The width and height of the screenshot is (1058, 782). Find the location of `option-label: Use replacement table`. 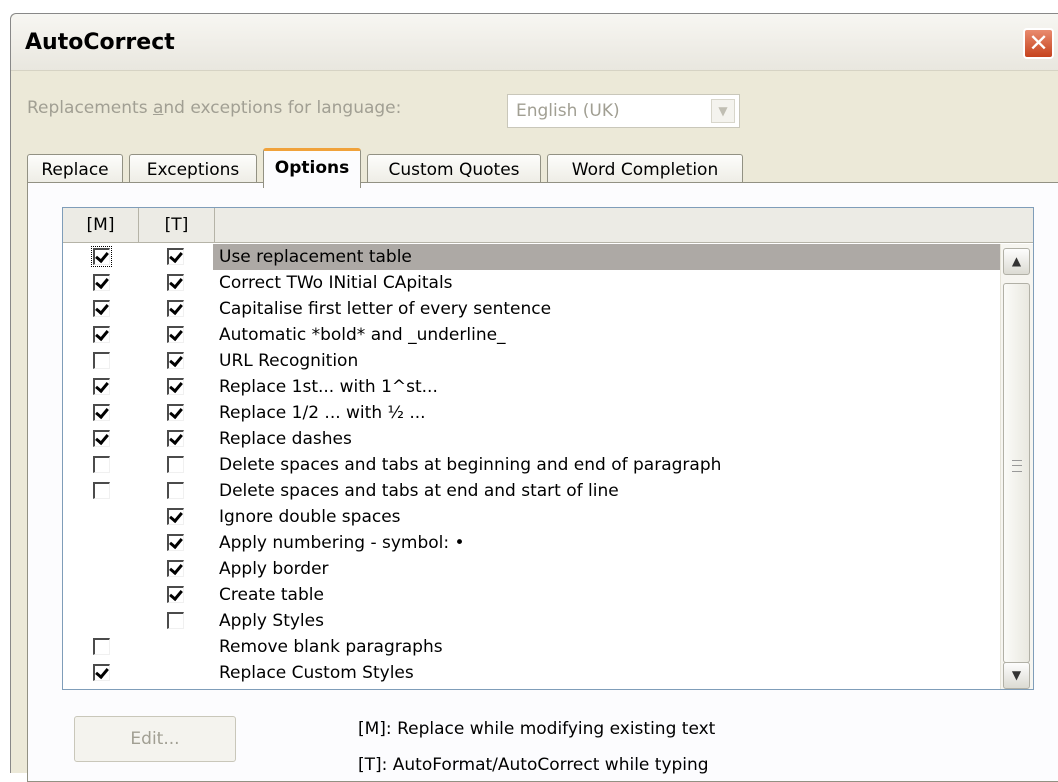

option-label: Use replacement table is located at coordinates (607, 257).